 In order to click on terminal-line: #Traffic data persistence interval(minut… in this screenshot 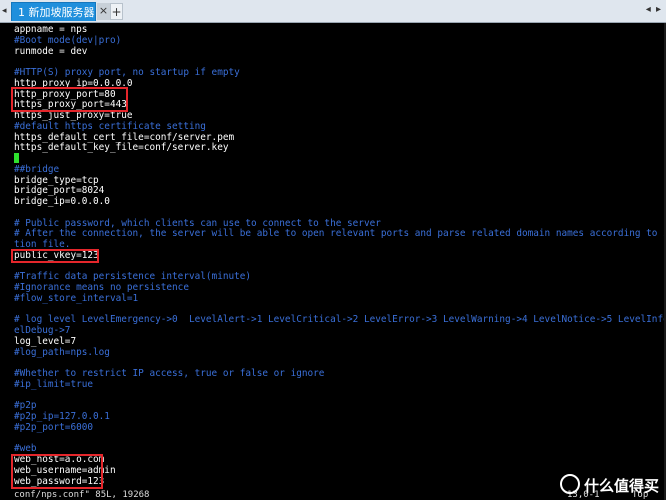, I will do `click(133, 277)`.